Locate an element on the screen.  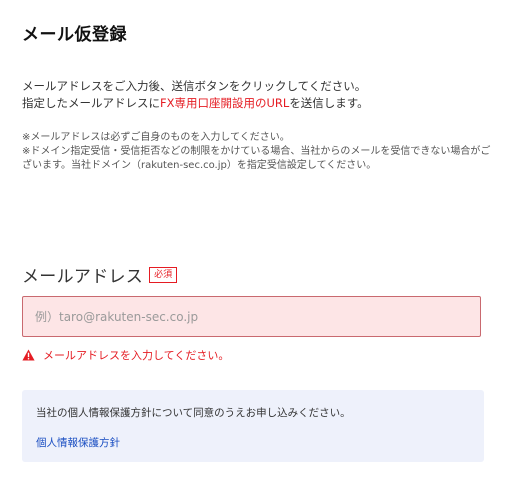
warning-triangle-icon is located at coordinates (28, 355).